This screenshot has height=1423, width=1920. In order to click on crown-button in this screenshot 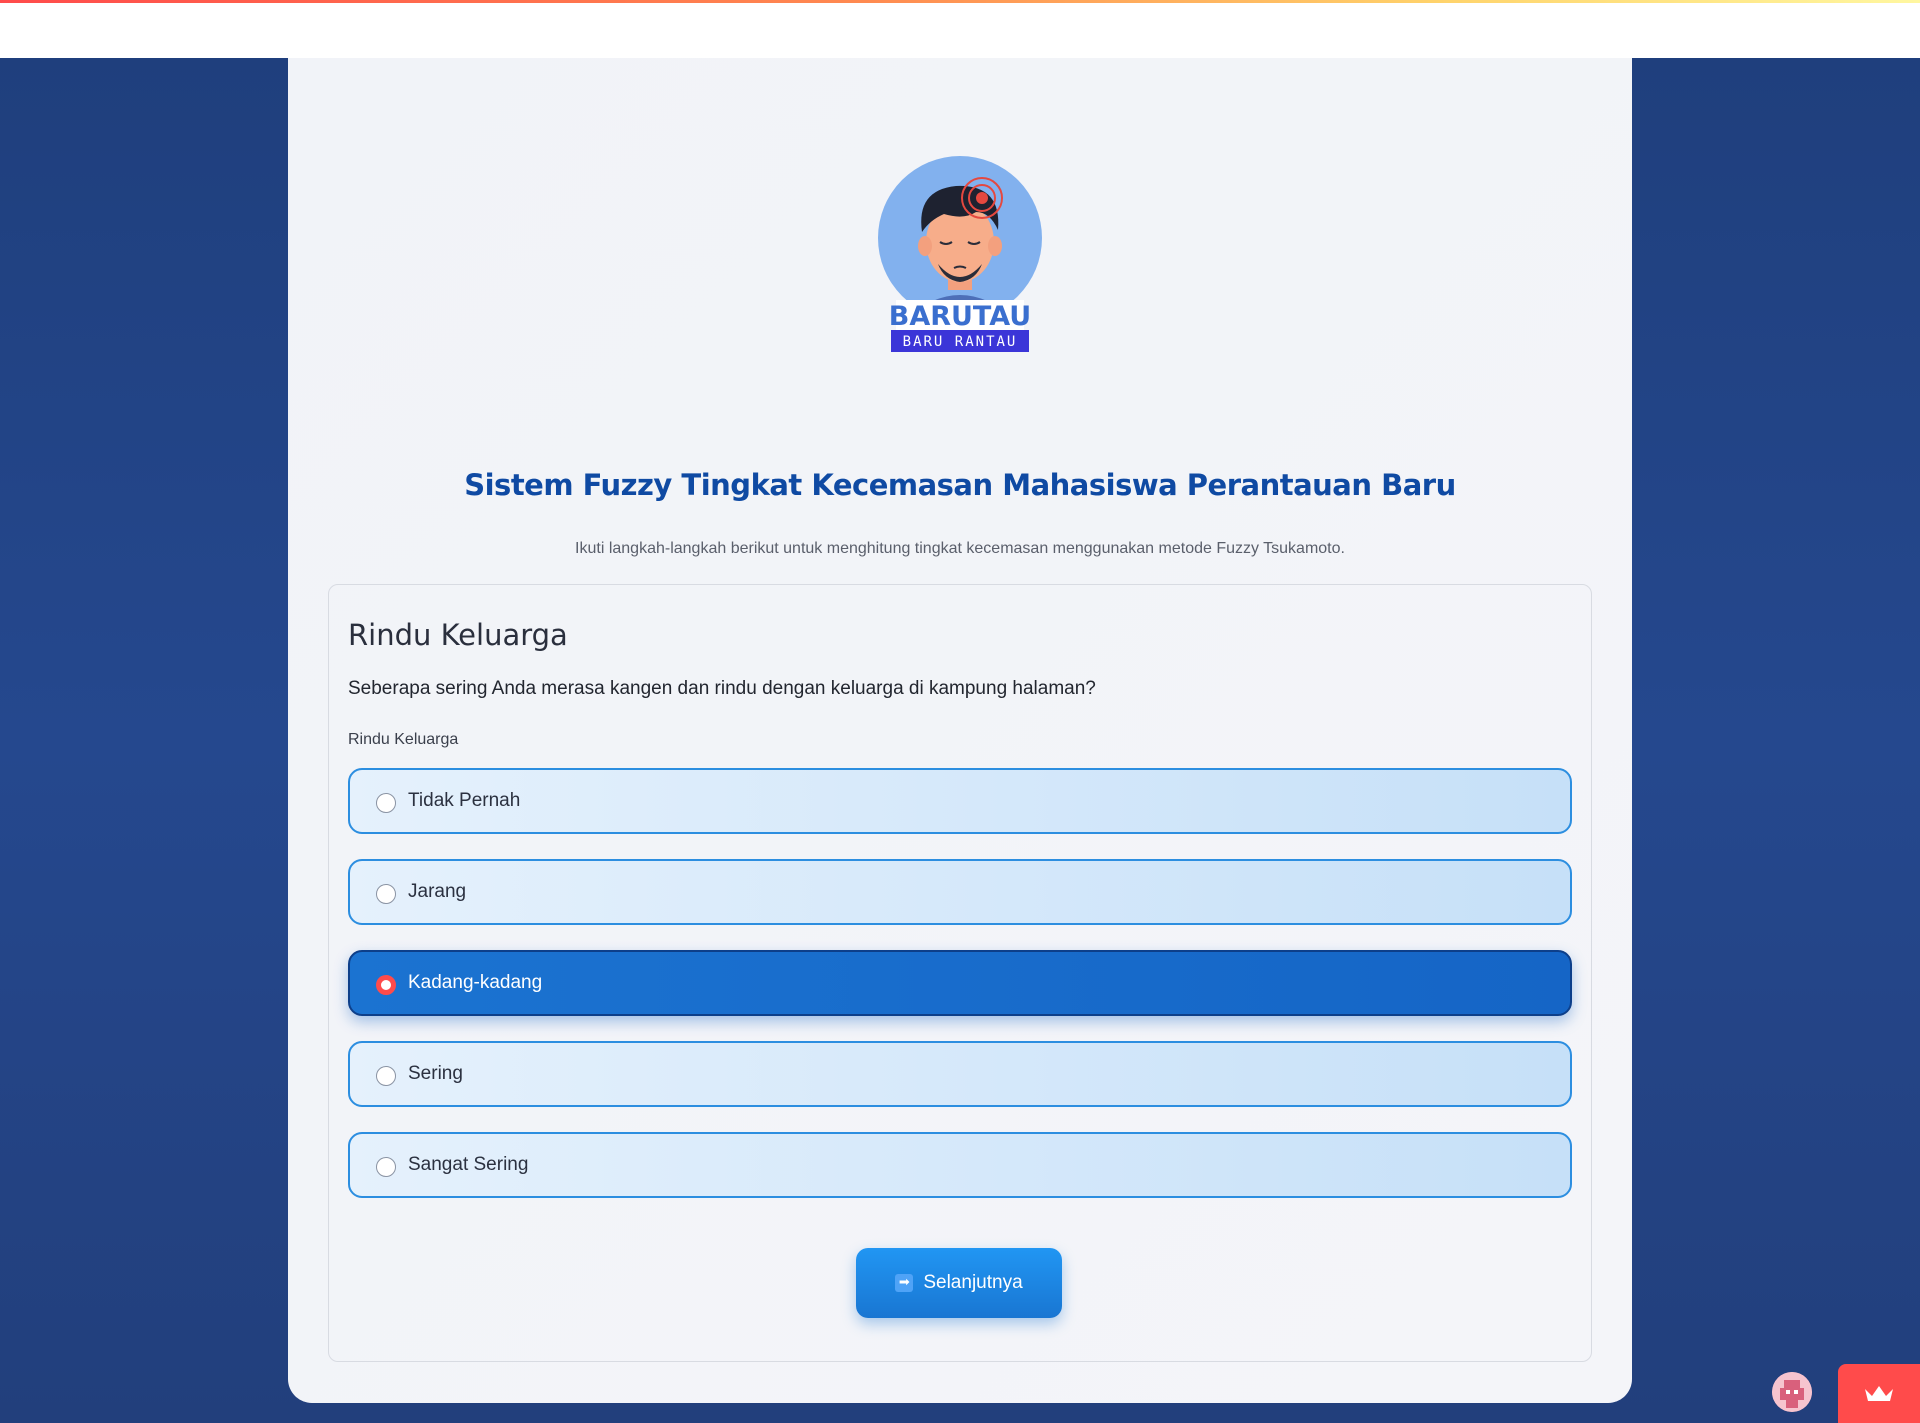, I will do `click(1879, 1393)`.